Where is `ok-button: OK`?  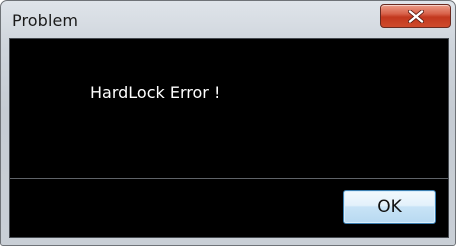 ok-button: OK is located at coordinates (389, 207).